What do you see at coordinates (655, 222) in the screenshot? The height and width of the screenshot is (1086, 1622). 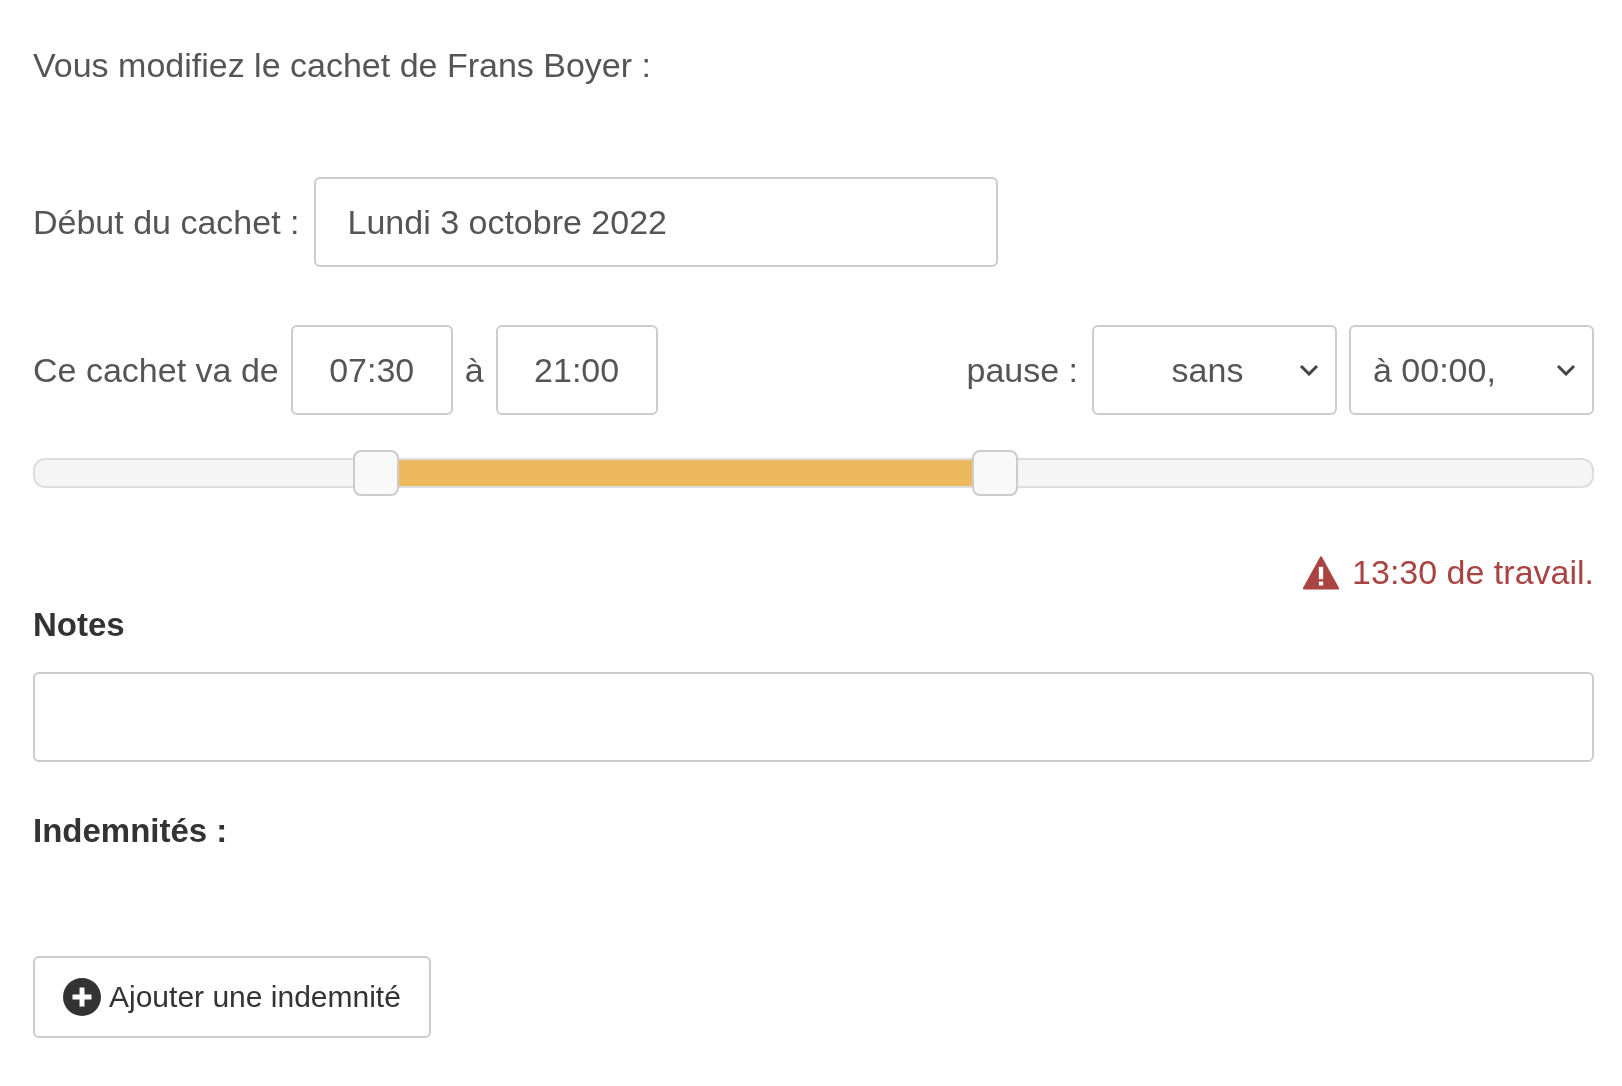 I see `date-field: Lundi 3 octobre 2022` at bounding box center [655, 222].